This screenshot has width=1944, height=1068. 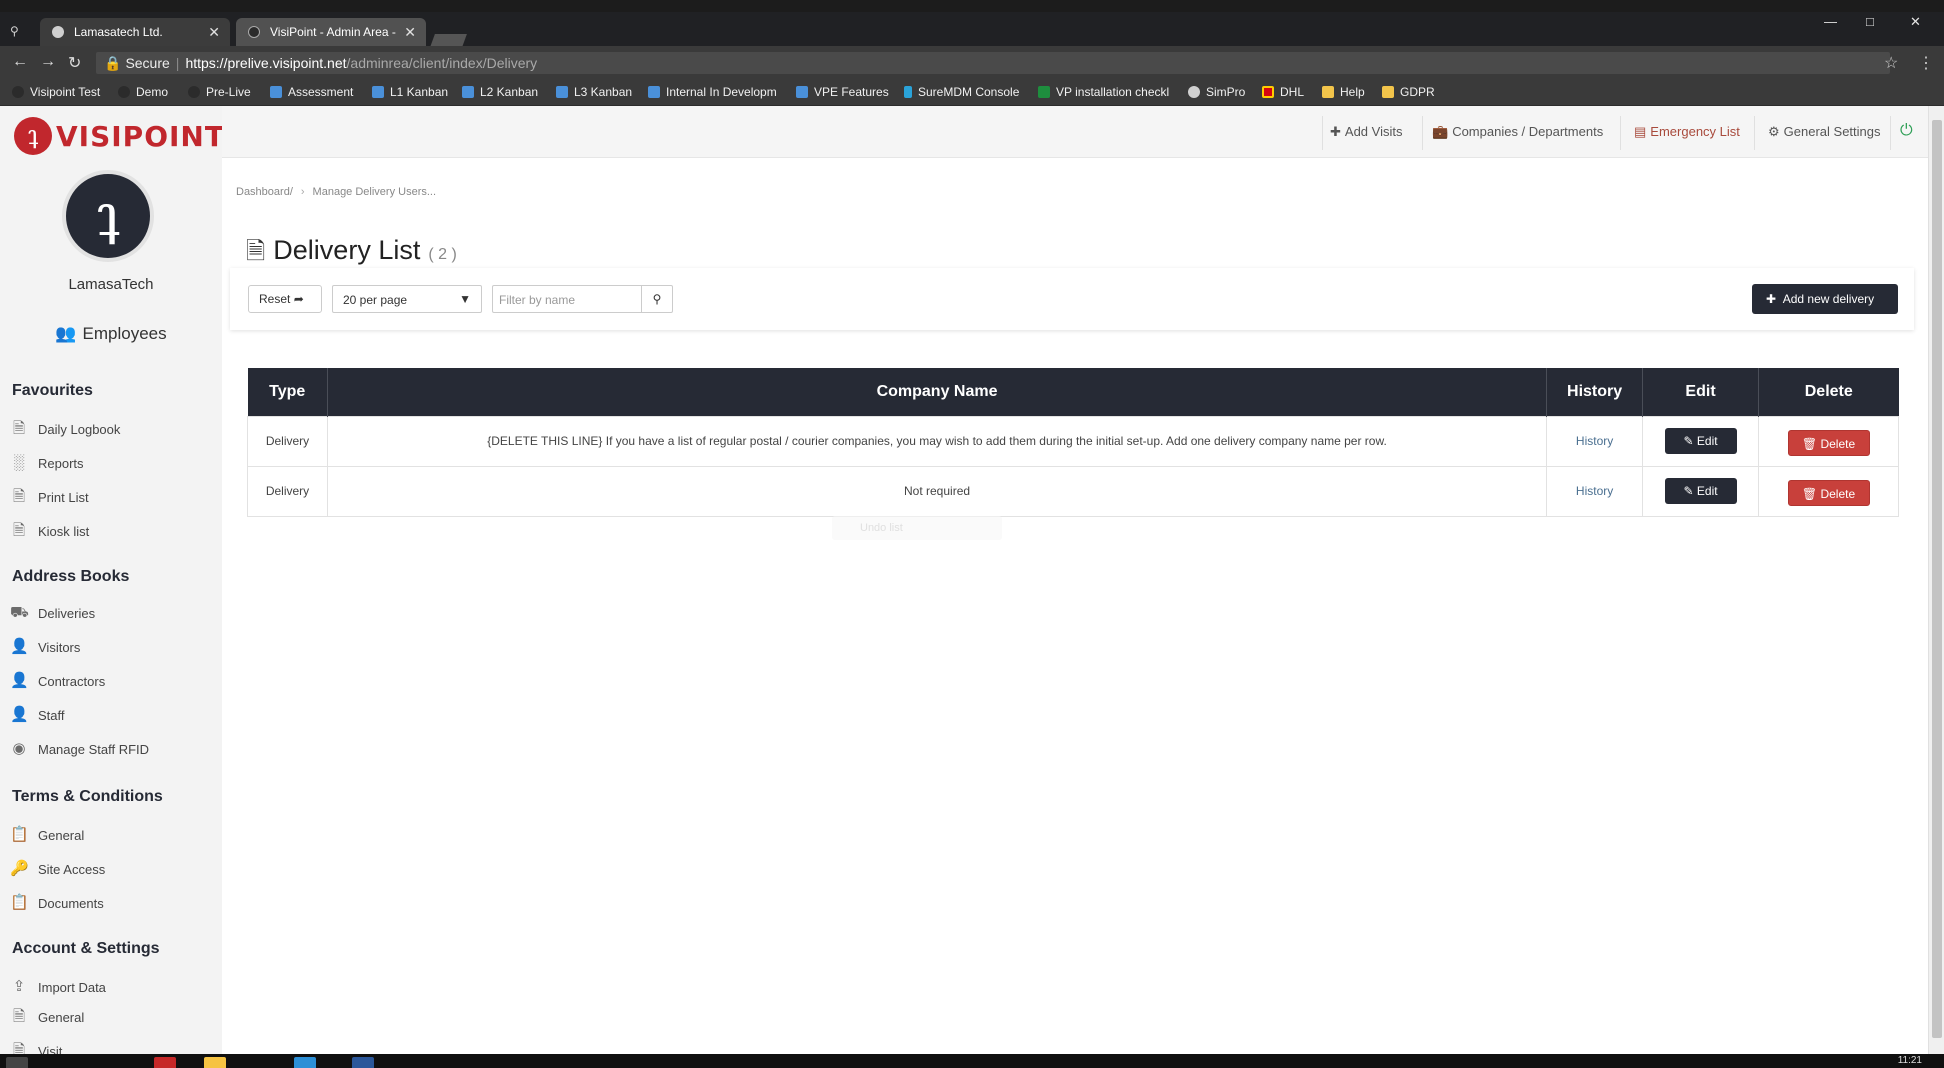 What do you see at coordinates (1216, 92) in the screenshot?
I see `bookmark-simpro: SimPro` at bounding box center [1216, 92].